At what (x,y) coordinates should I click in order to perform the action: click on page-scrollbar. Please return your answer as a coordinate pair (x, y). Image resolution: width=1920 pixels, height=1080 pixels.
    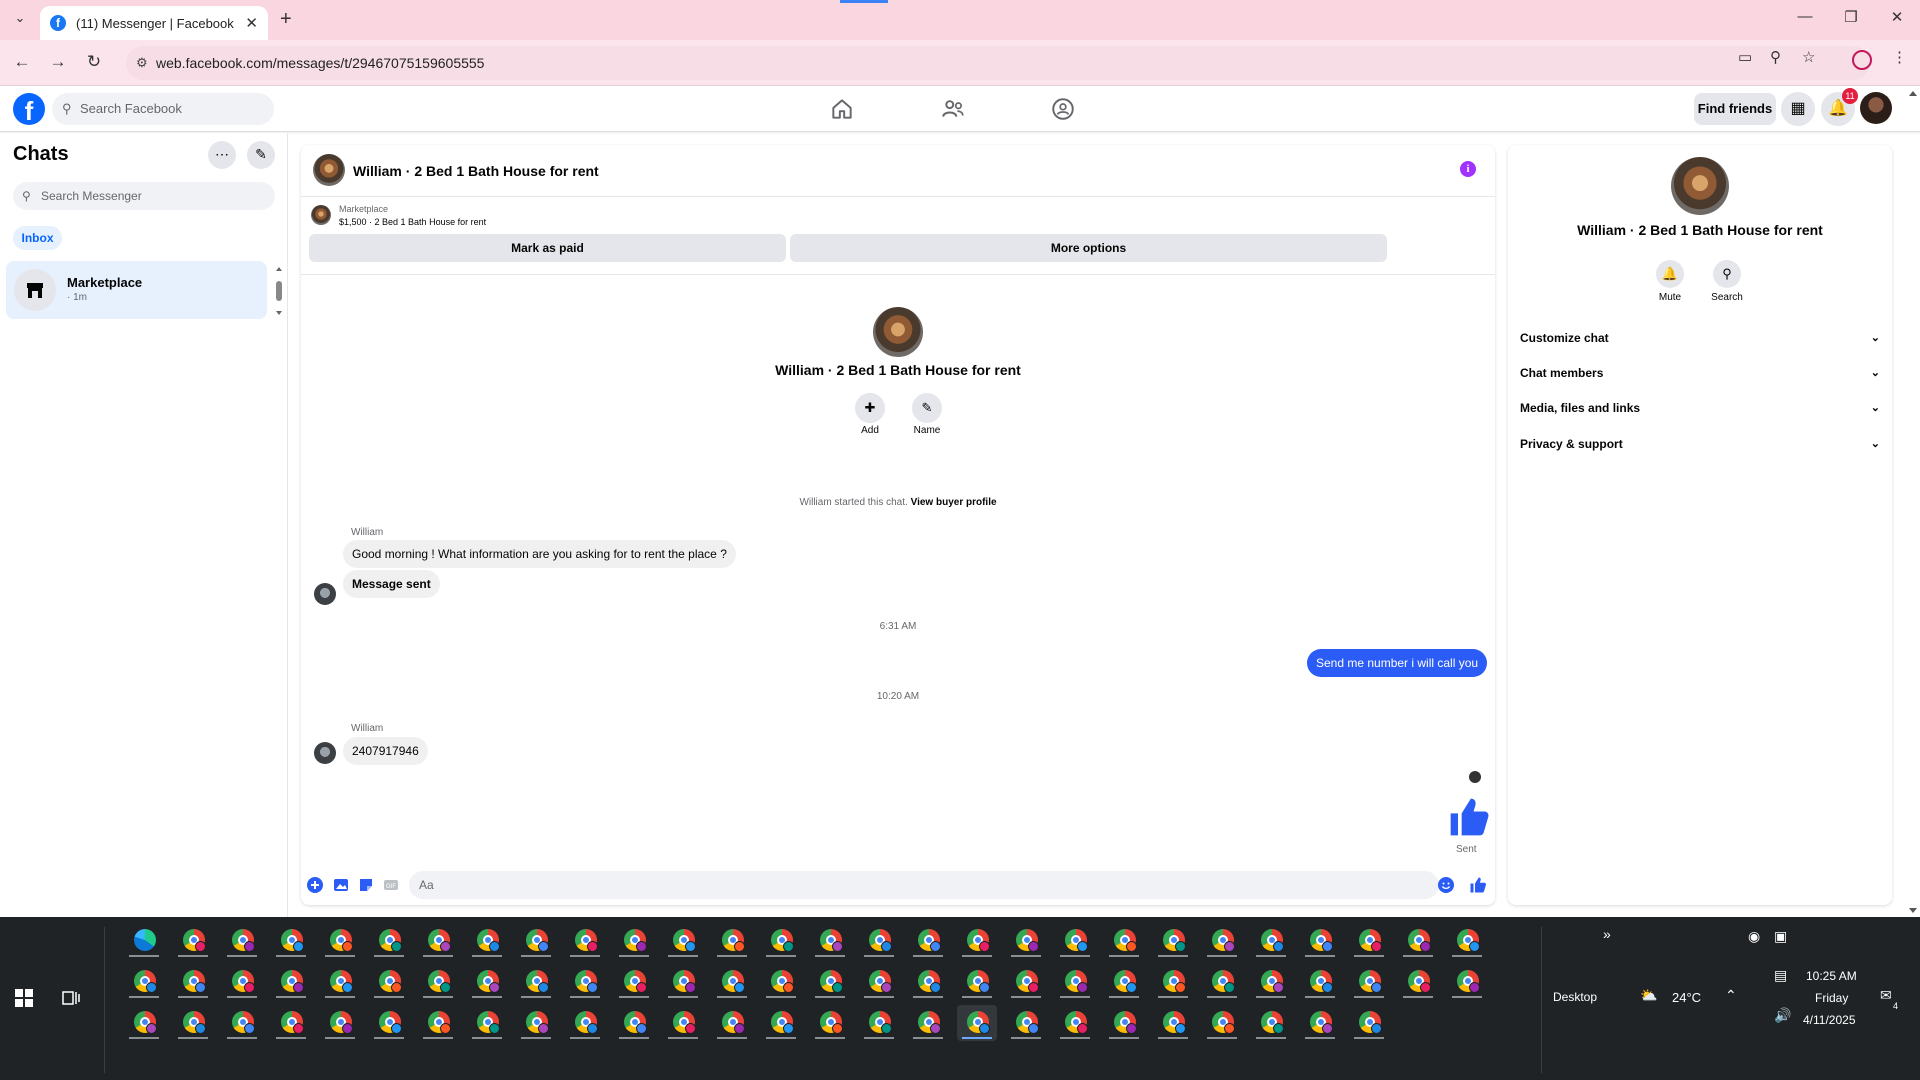
    Looking at the image, I should click on (1913, 502).